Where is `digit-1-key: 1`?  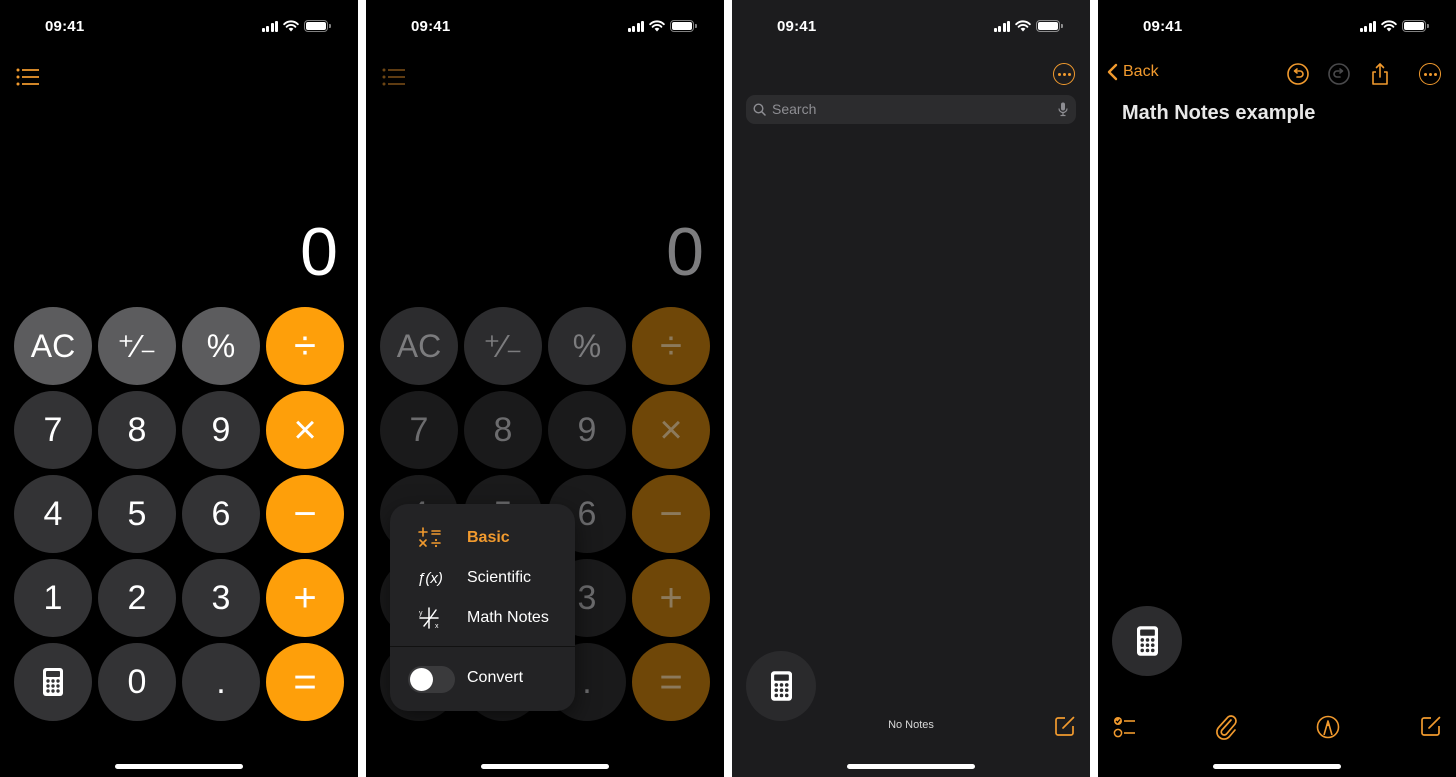
digit-1-key: 1 is located at coordinates (53, 598).